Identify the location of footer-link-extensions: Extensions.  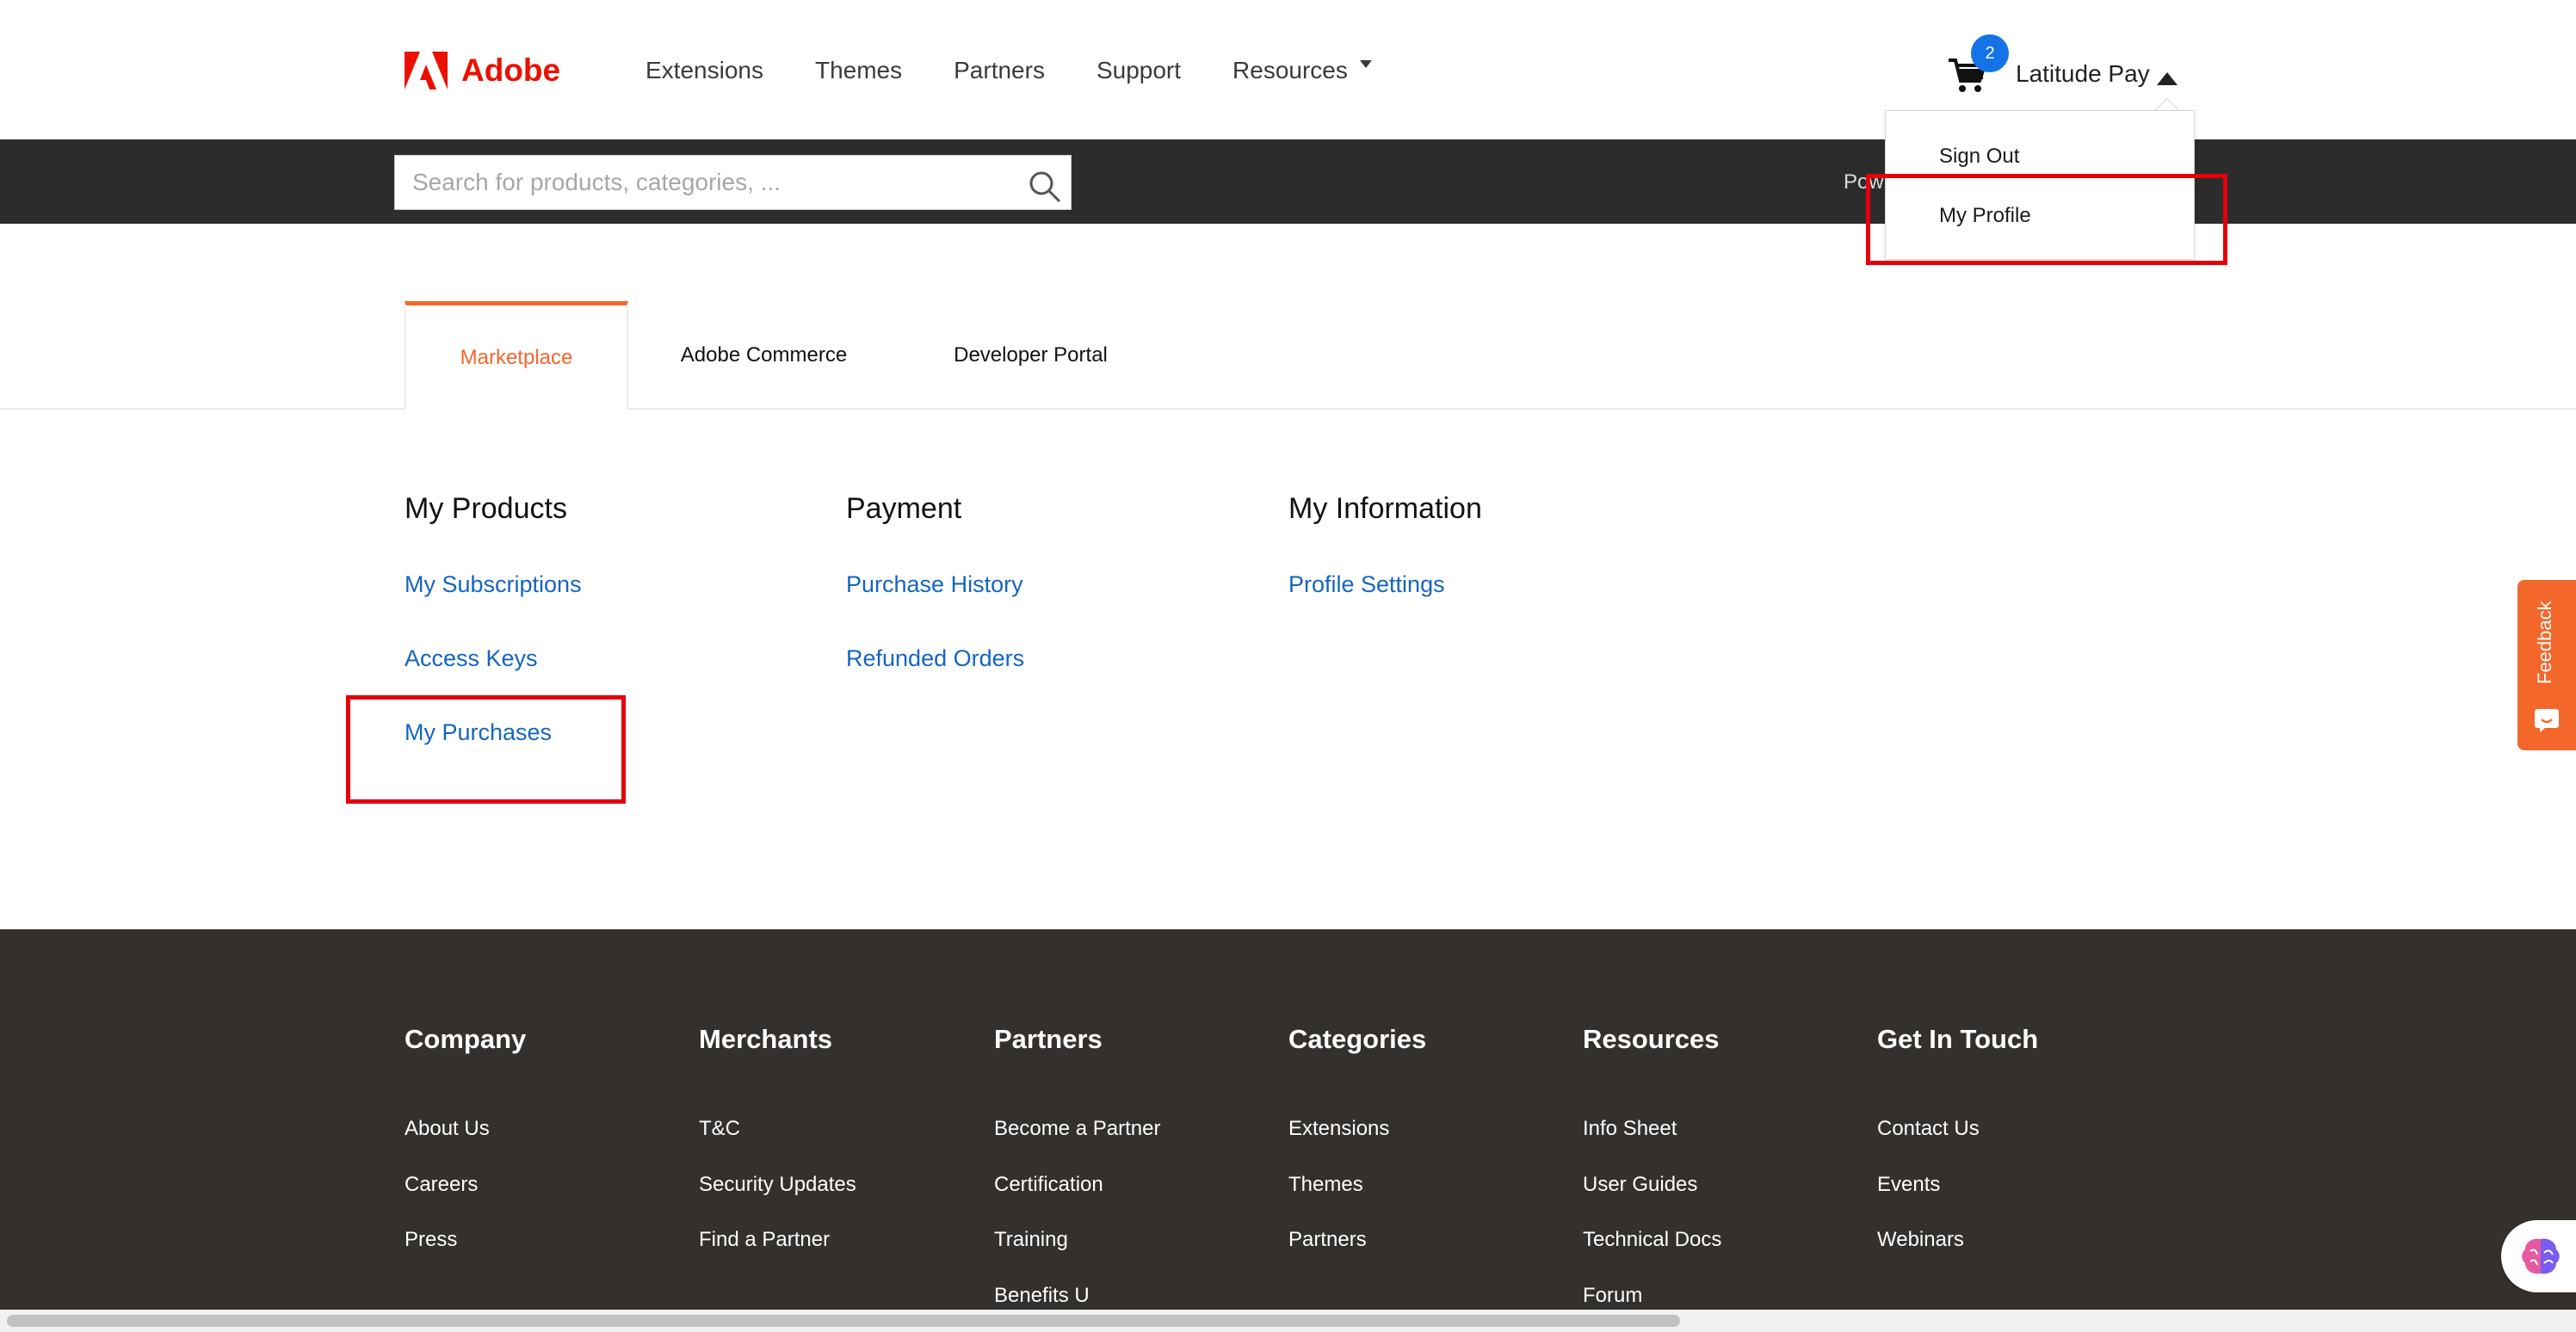
(1338, 1129).